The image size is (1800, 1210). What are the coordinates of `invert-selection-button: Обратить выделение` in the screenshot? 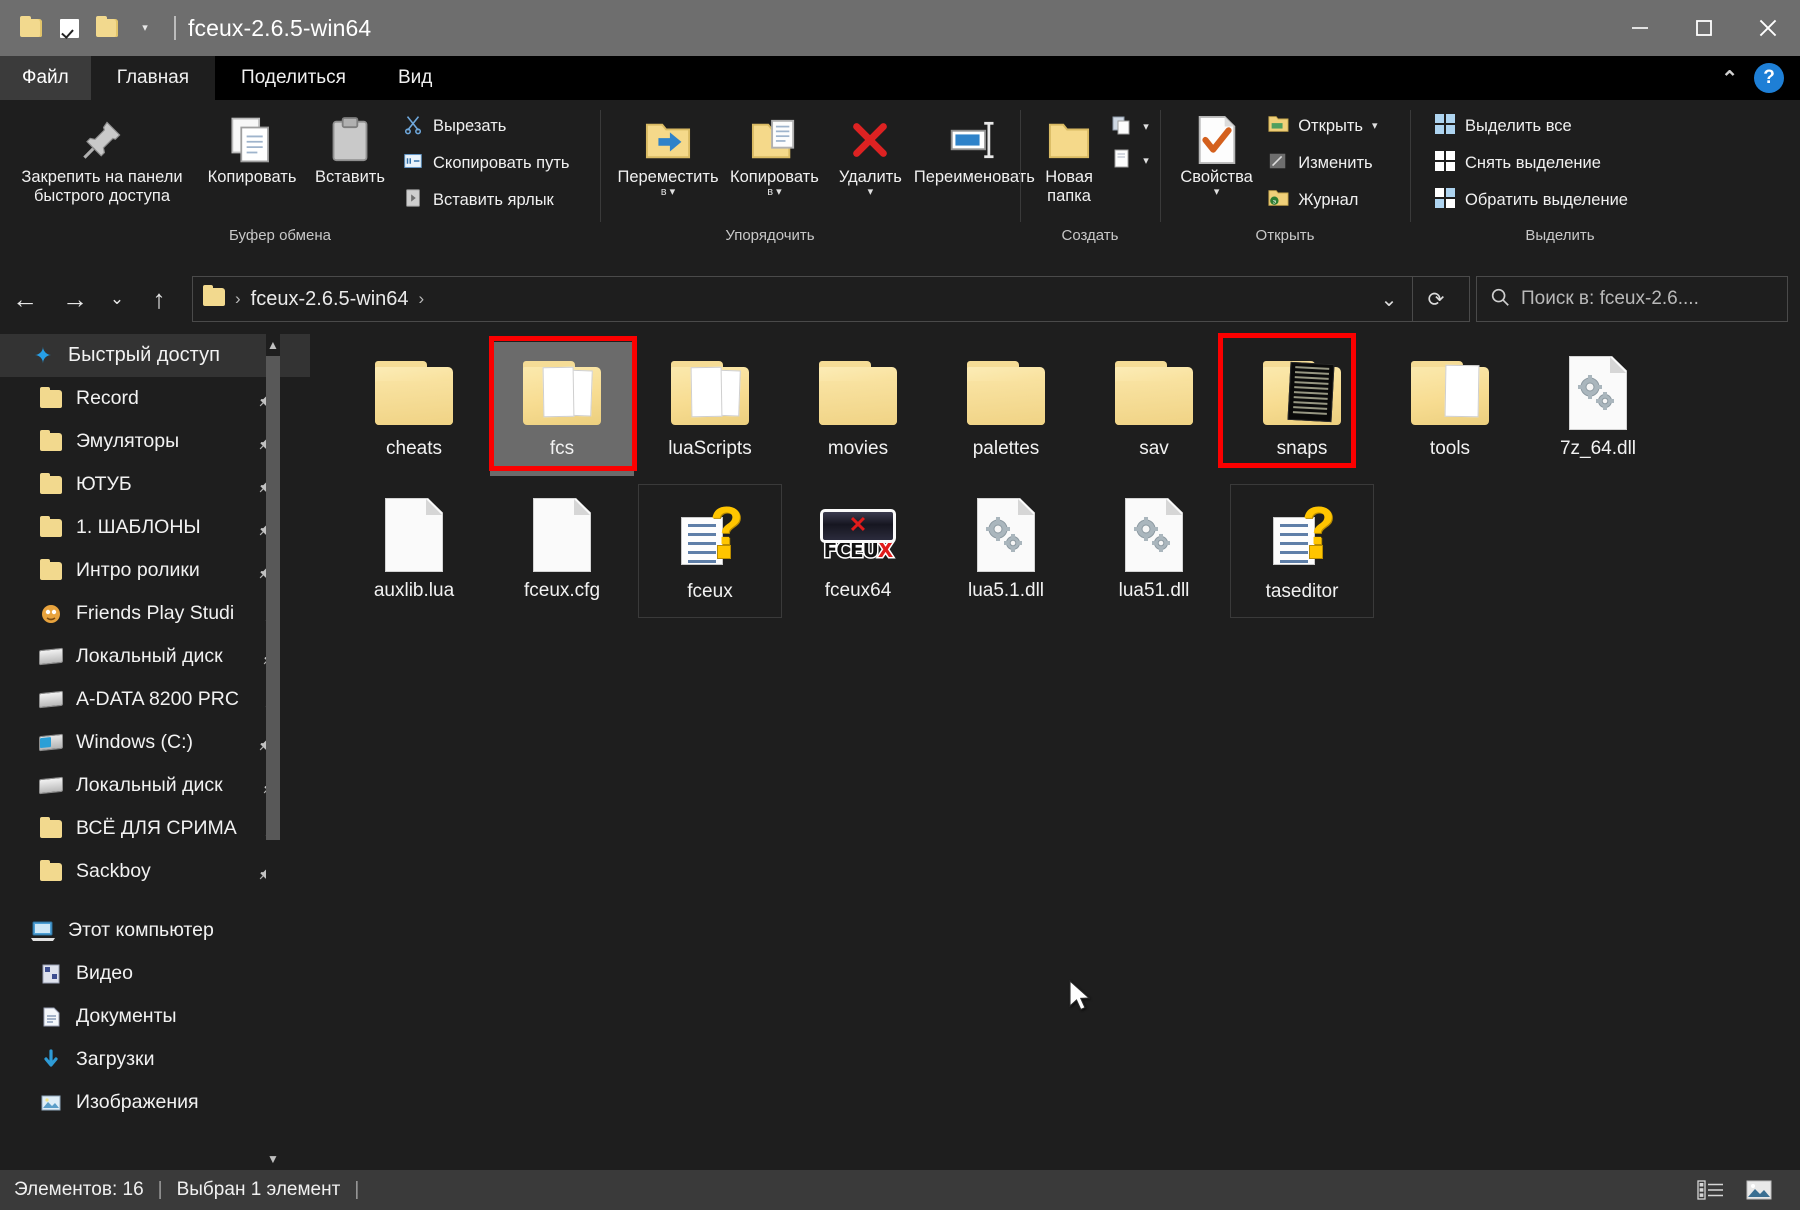 It's located at (1578, 200).